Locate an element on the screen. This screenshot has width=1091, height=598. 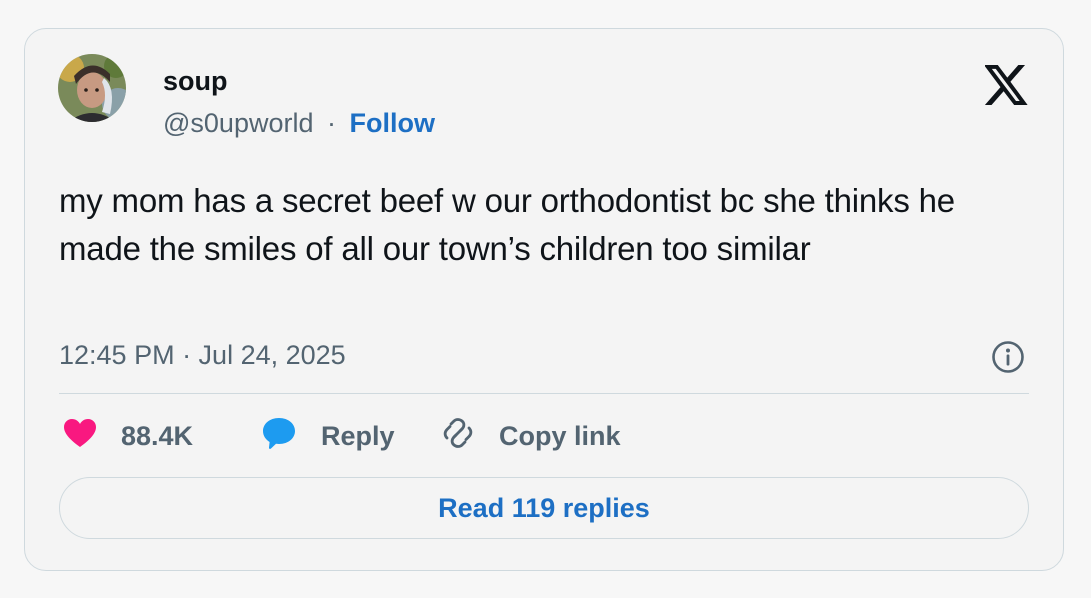
reply-label: Reply is located at coordinates (358, 435).